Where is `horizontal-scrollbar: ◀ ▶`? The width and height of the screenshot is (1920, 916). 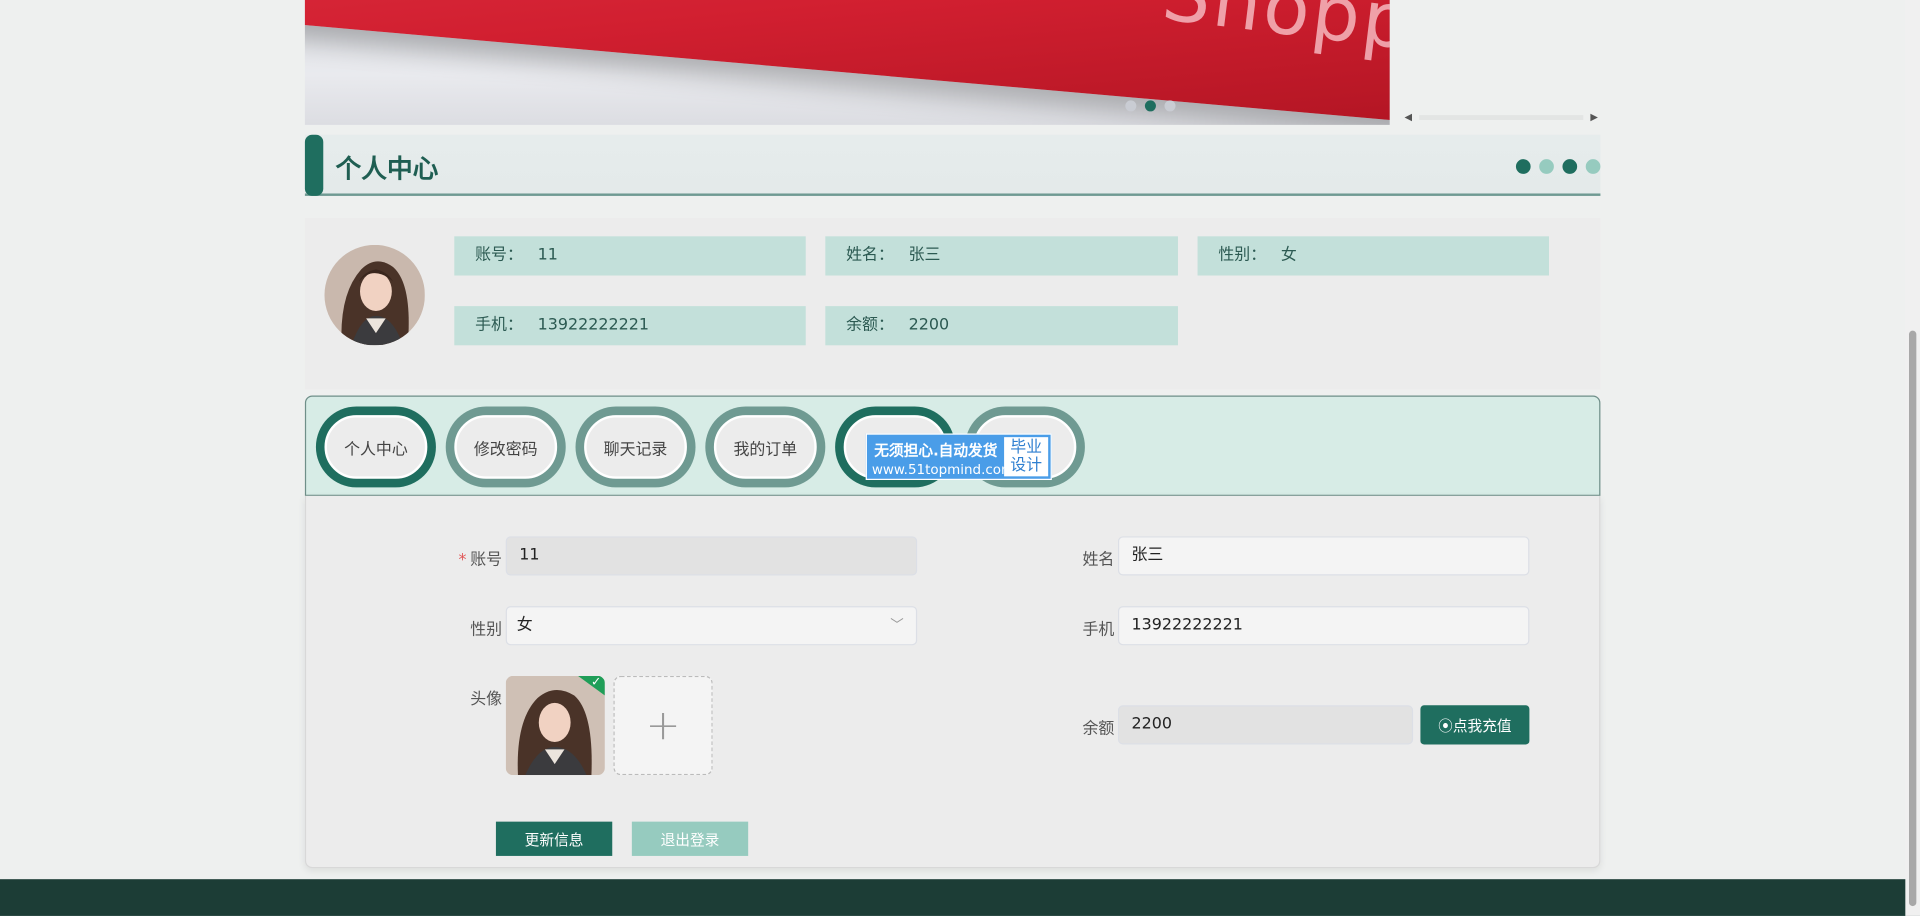 horizontal-scrollbar: ◀ ▶ is located at coordinates (1501, 117).